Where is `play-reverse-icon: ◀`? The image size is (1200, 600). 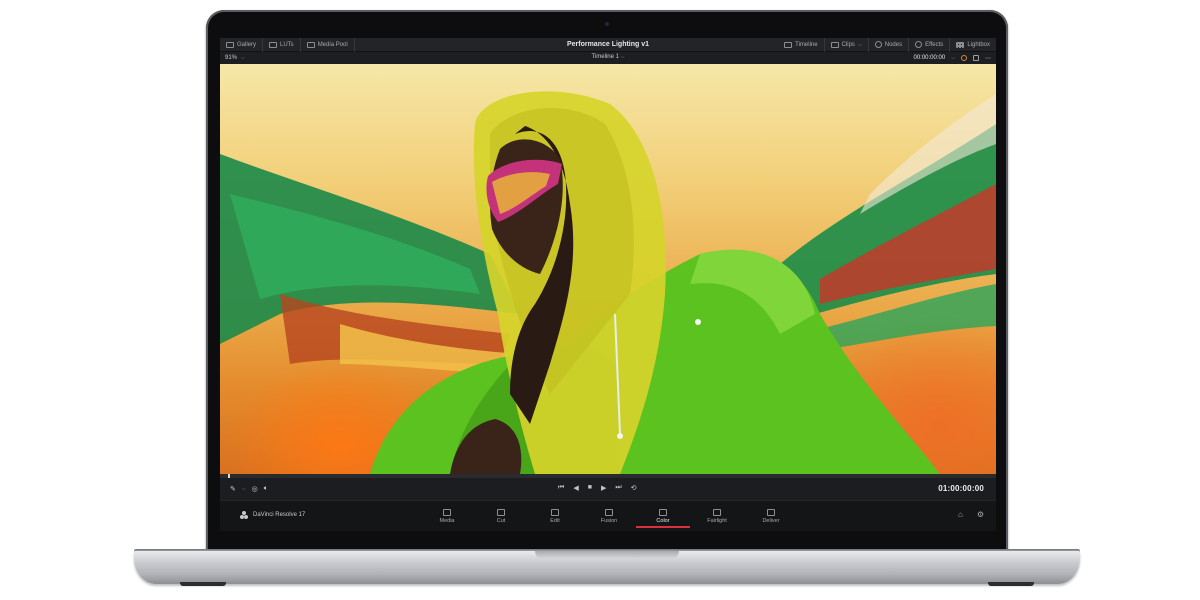
play-reverse-icon: ◀ is located at coordinates (575, 488).